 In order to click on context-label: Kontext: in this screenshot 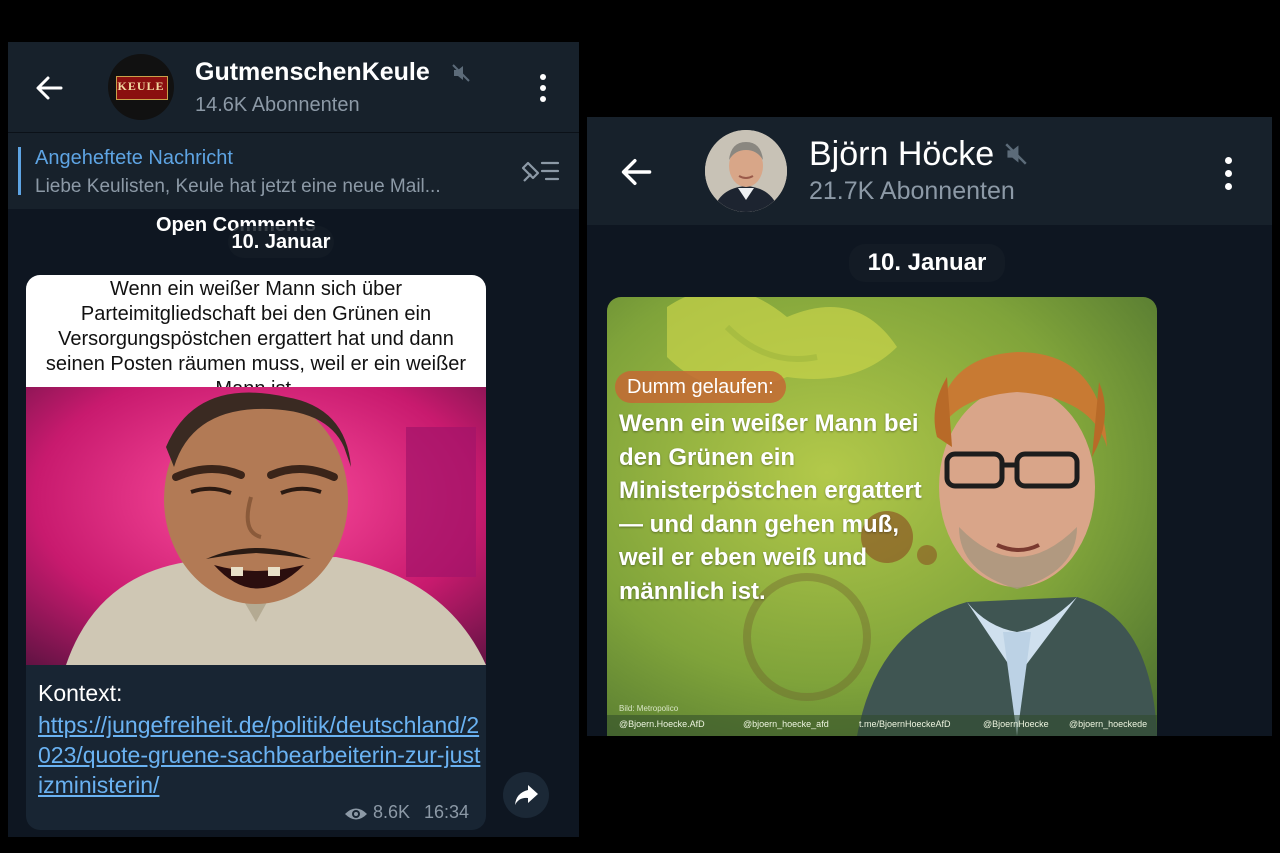, I will do `click(80, 693)`.